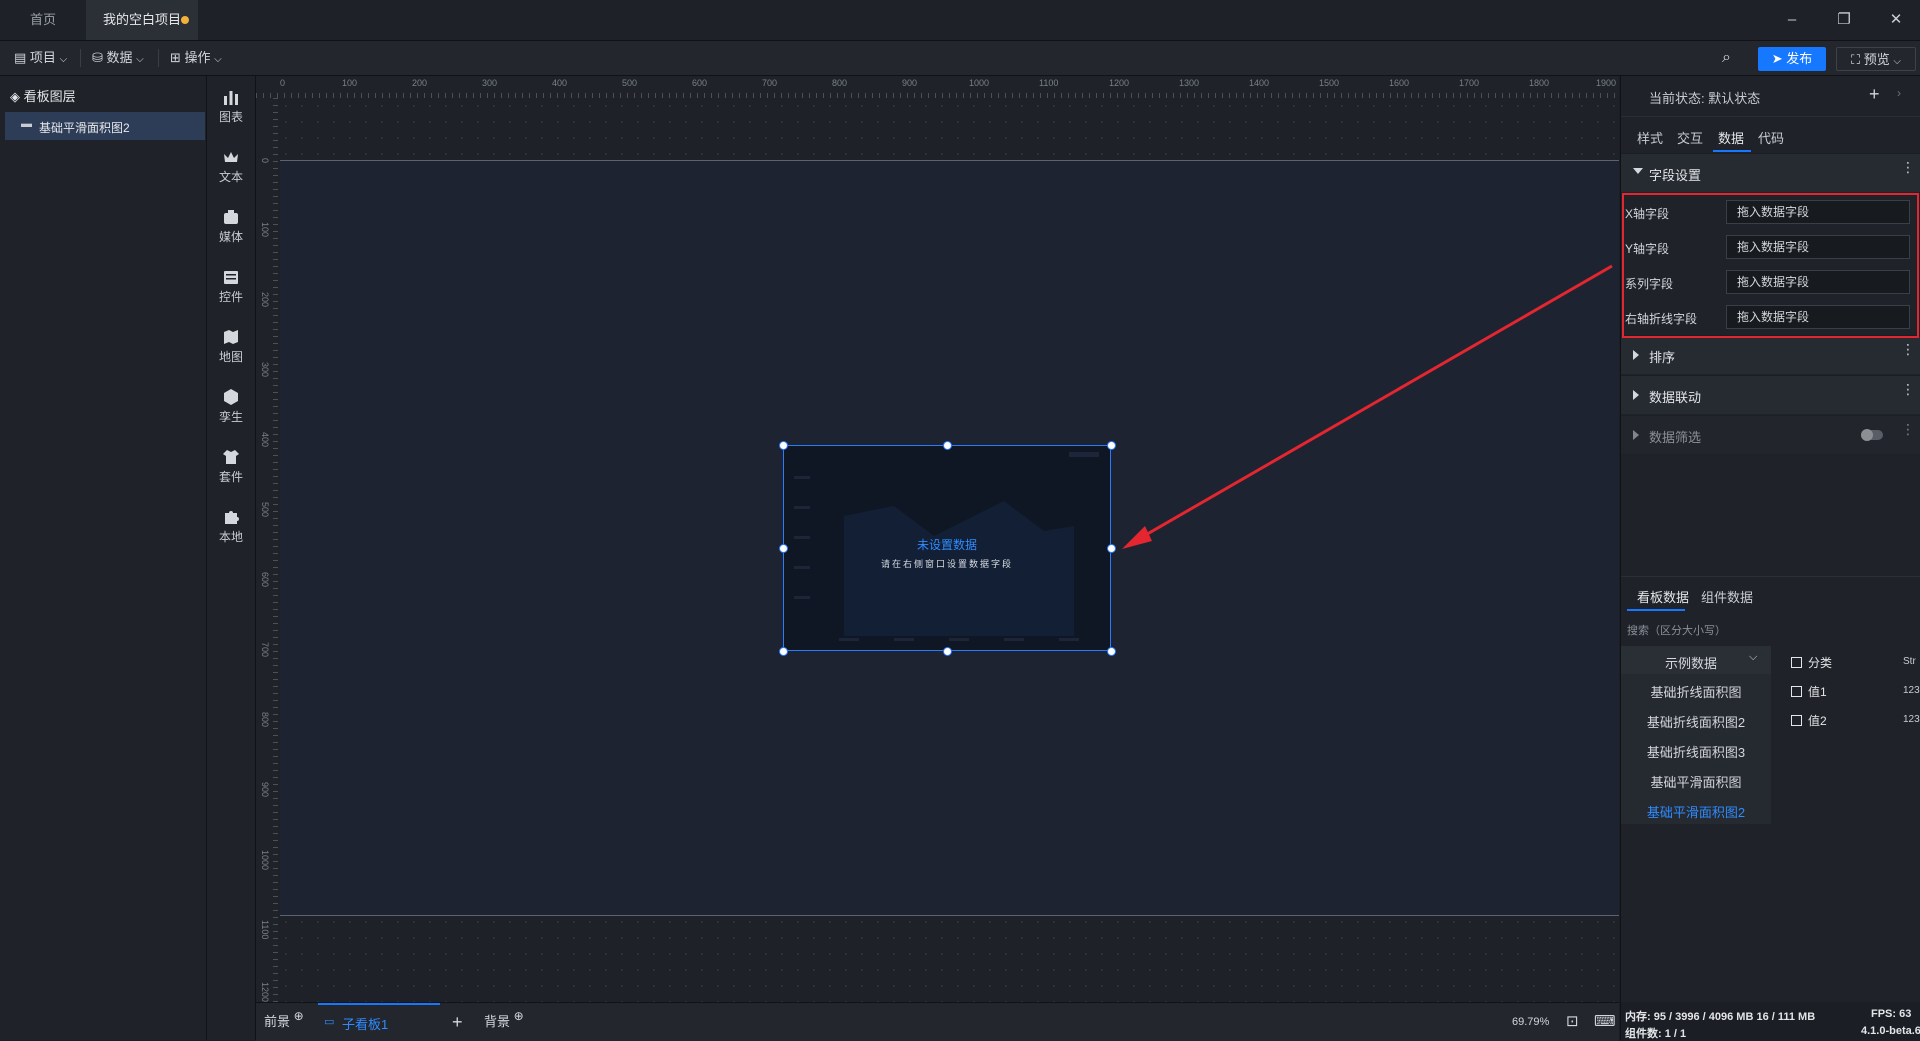 Image resolution: width=1920 pixels, height=1041 pixels. I want to click on fit-screen-icon: ⊡, so click(1572, 1022).